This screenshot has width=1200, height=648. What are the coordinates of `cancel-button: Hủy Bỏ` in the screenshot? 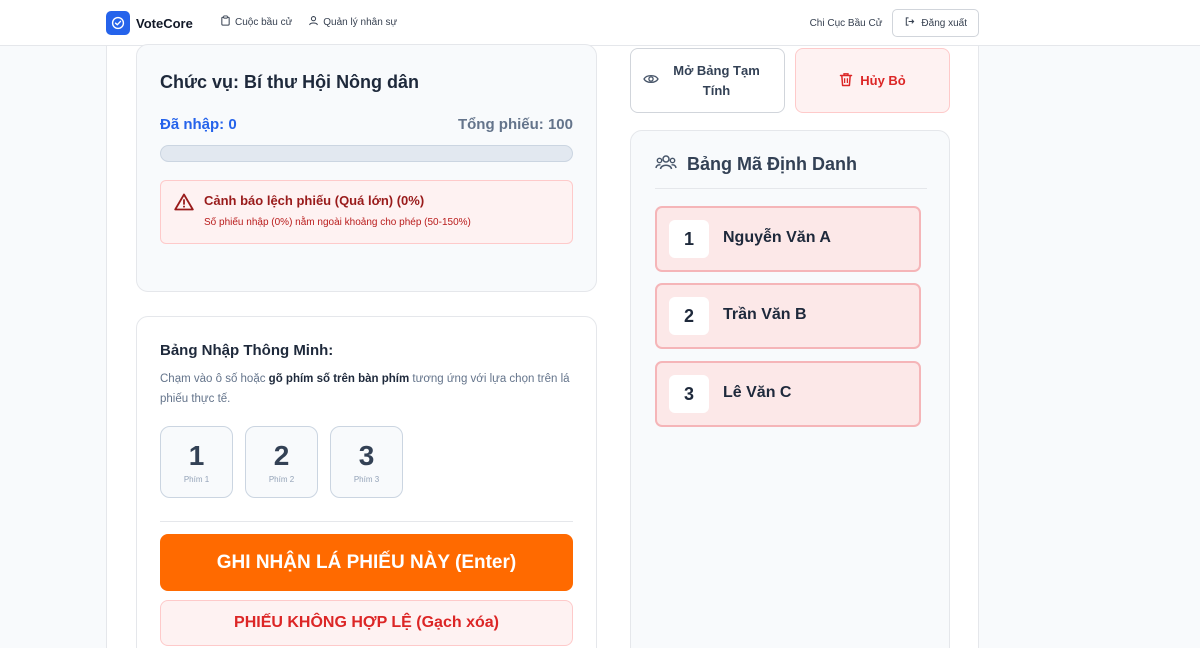 It's located at (872, 80).